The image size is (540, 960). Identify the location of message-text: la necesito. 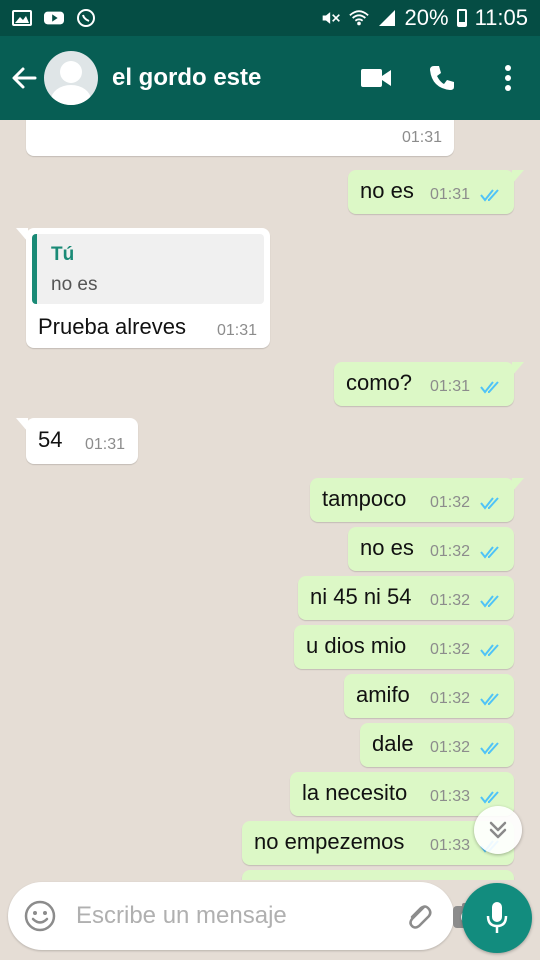
(355, 792).